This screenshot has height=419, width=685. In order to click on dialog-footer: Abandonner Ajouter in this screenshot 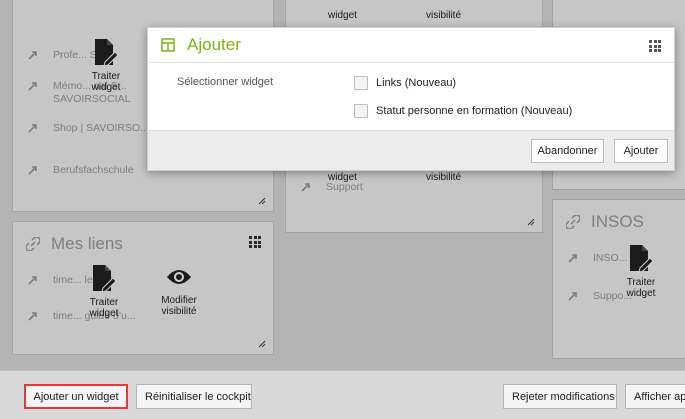, I will do `click(411, 150)`.